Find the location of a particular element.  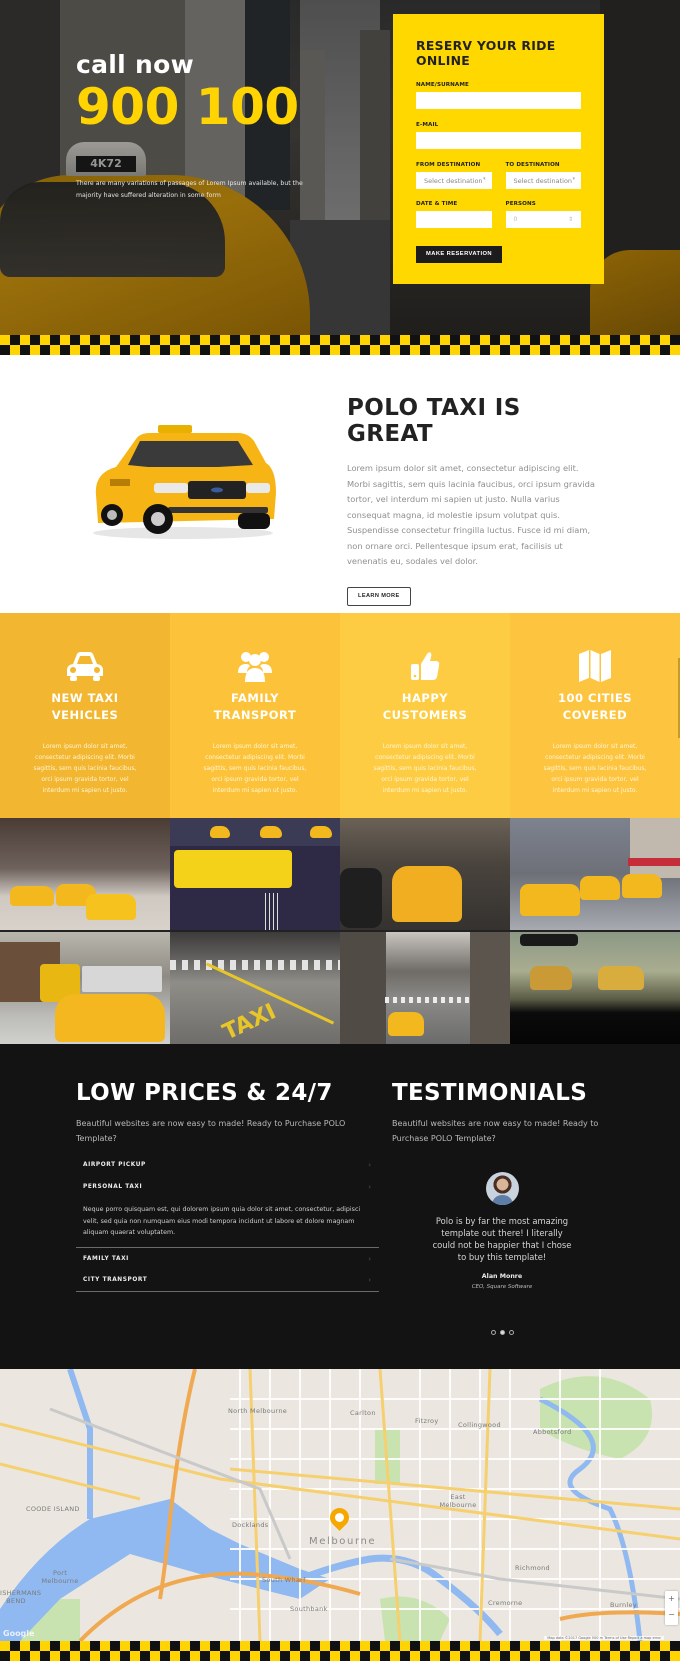

accordion-title: PERSONAL TAXI is located at coordinates (113, 1187).